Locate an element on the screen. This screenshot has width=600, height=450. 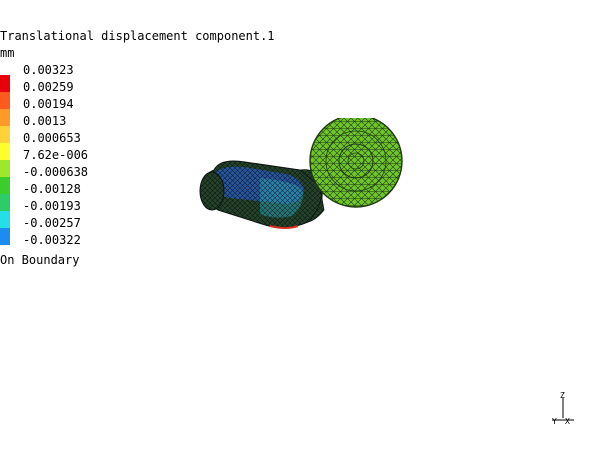
fem-mesh-model is located at coordinates (300, 178).